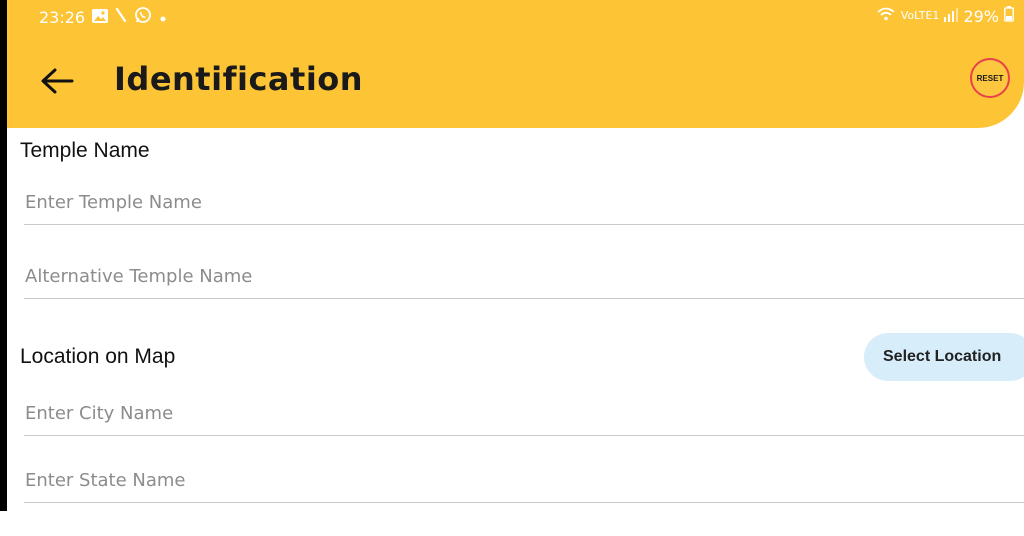 This screenshot has height=536, width=1024. I want to click on missed-call-icon, so click(121, 17).